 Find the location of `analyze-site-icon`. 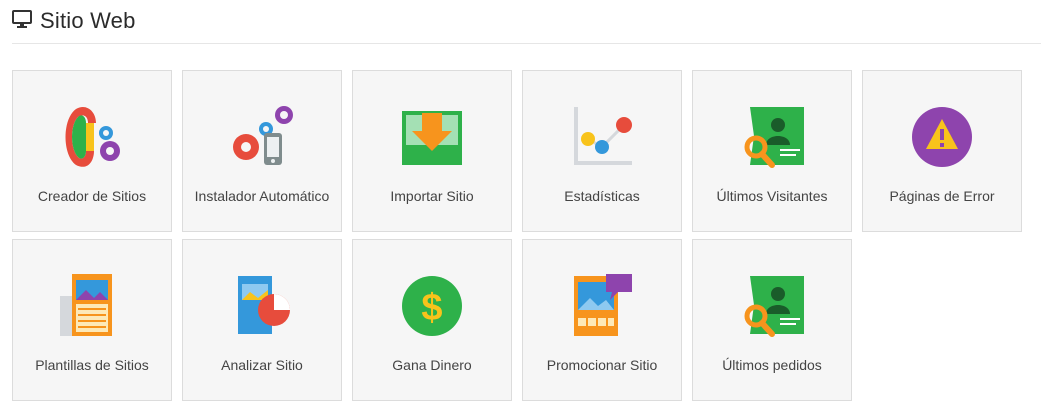

analyze-site-icon is located at coordinates (262, 306).